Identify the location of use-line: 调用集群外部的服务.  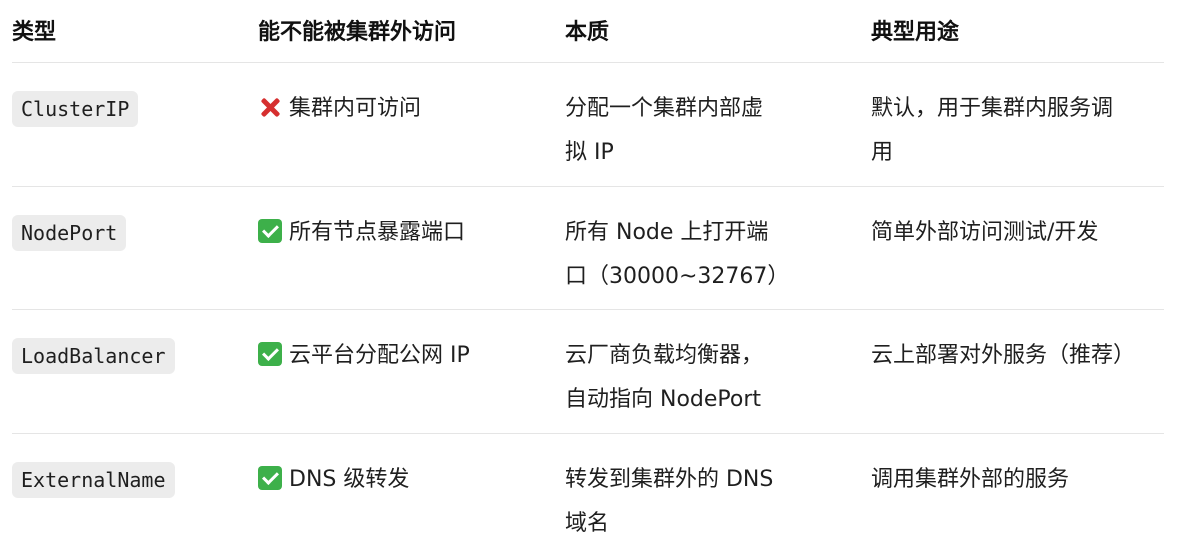
(970, 479).